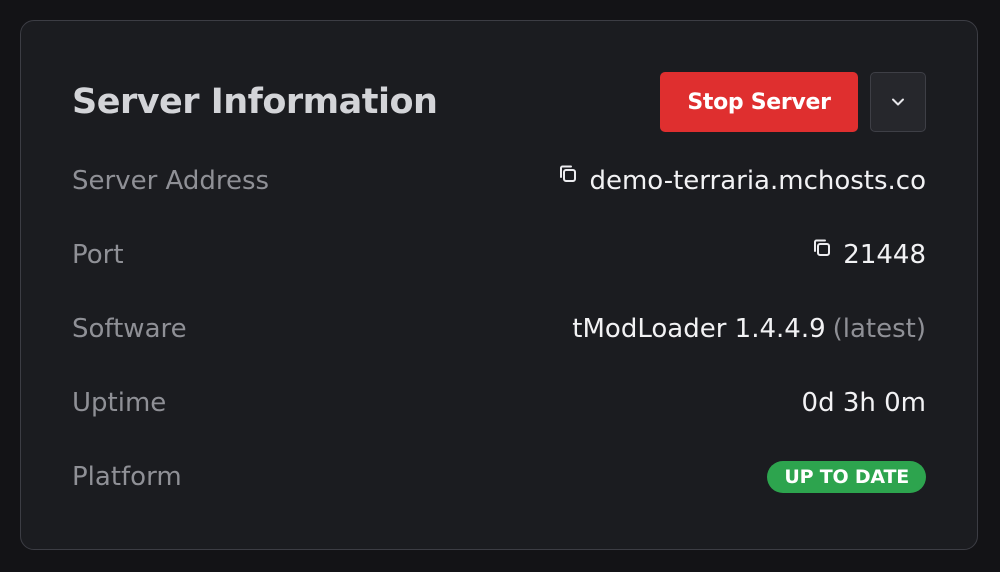 This screenshot has height=572, width=1000. I want to click on row-uptime: Uptime 0d 3h 0m, so click(499, 403).